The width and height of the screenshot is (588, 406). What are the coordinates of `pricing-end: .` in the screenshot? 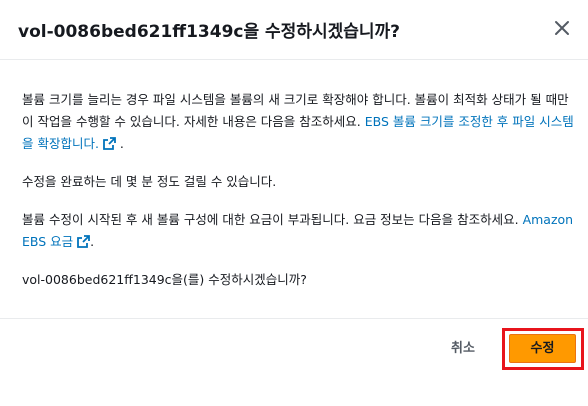 It's located at (92, 241).